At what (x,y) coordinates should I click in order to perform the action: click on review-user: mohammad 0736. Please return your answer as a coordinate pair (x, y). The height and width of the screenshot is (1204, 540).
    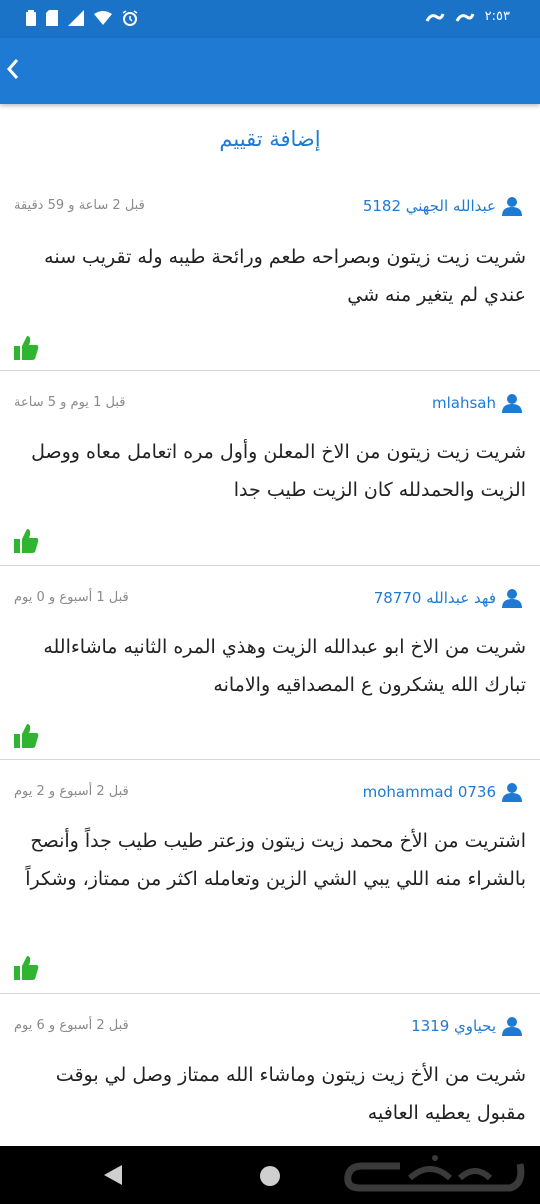
    Looking at the image, I should click on (442, 792).